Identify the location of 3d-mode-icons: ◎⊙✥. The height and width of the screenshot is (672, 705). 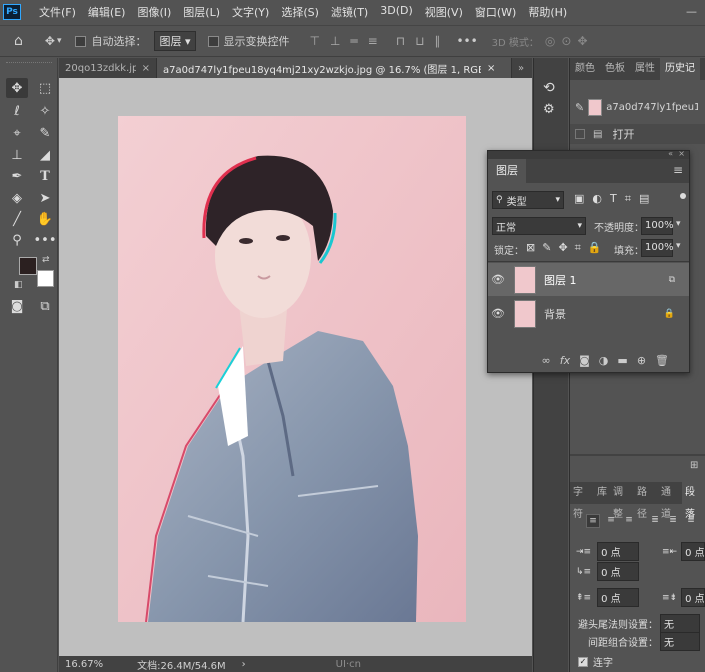
(569, 41).